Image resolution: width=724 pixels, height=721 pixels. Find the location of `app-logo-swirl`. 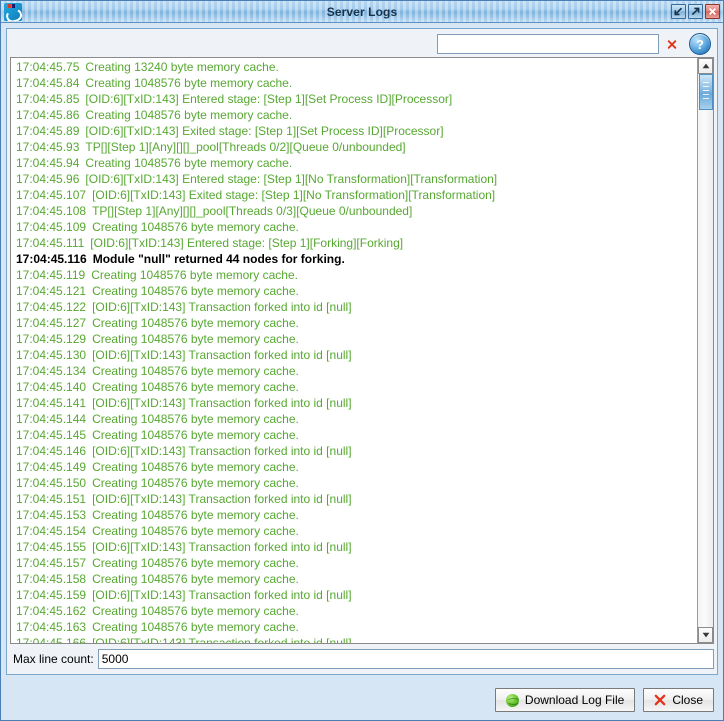

app-logo-swirl is located at coordinates (13, 13).